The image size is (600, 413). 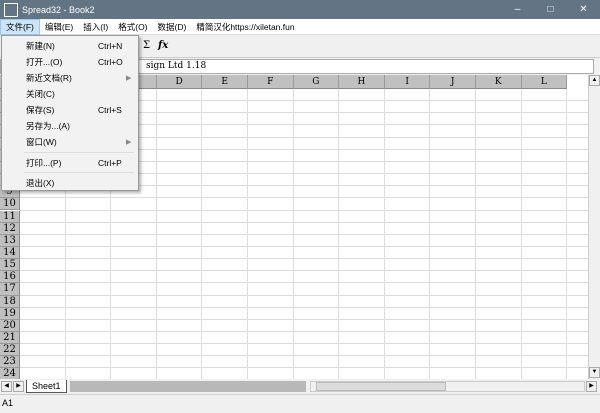 What do you see at coordinates (10, 253) in the screenshot?
I see `row-header: 14` at bounding box center [10, 253].